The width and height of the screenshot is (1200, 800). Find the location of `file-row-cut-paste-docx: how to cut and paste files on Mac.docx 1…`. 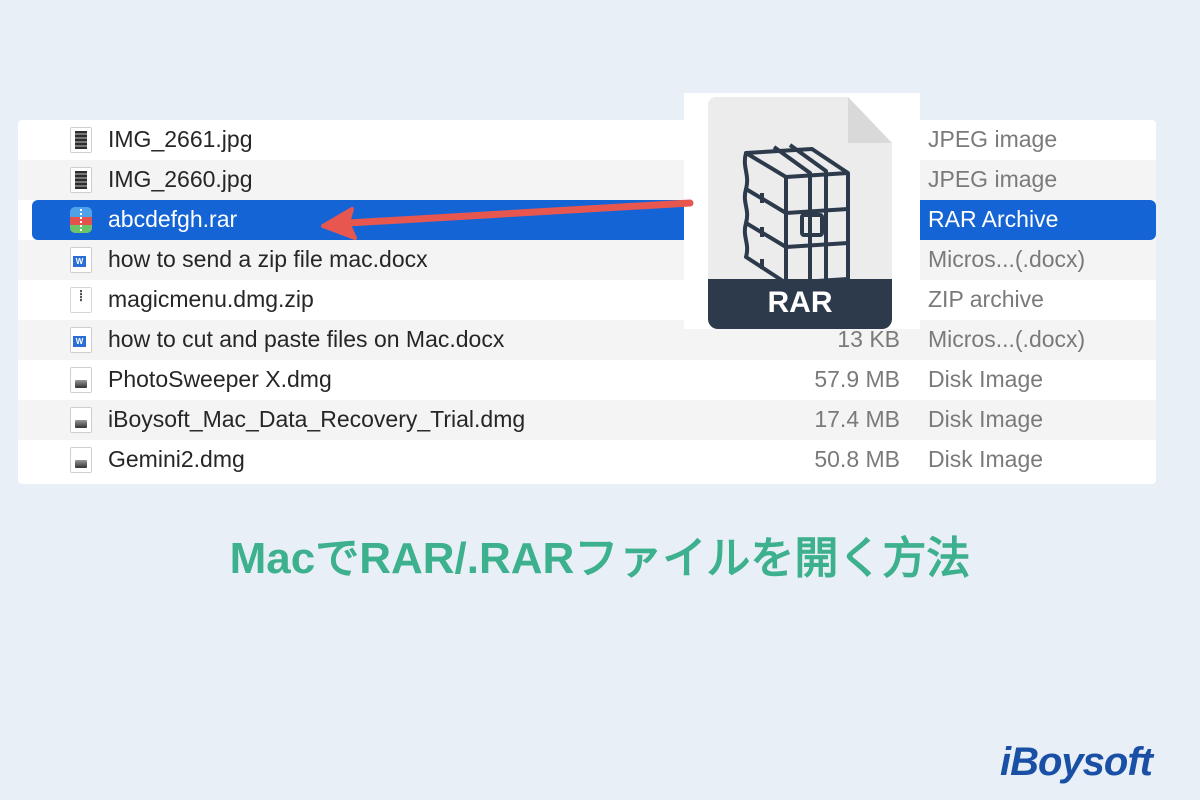

file-row-cut-paste-docx: how to cut and paste files on Mac.docx 1… is located at coordinates (587, 340).